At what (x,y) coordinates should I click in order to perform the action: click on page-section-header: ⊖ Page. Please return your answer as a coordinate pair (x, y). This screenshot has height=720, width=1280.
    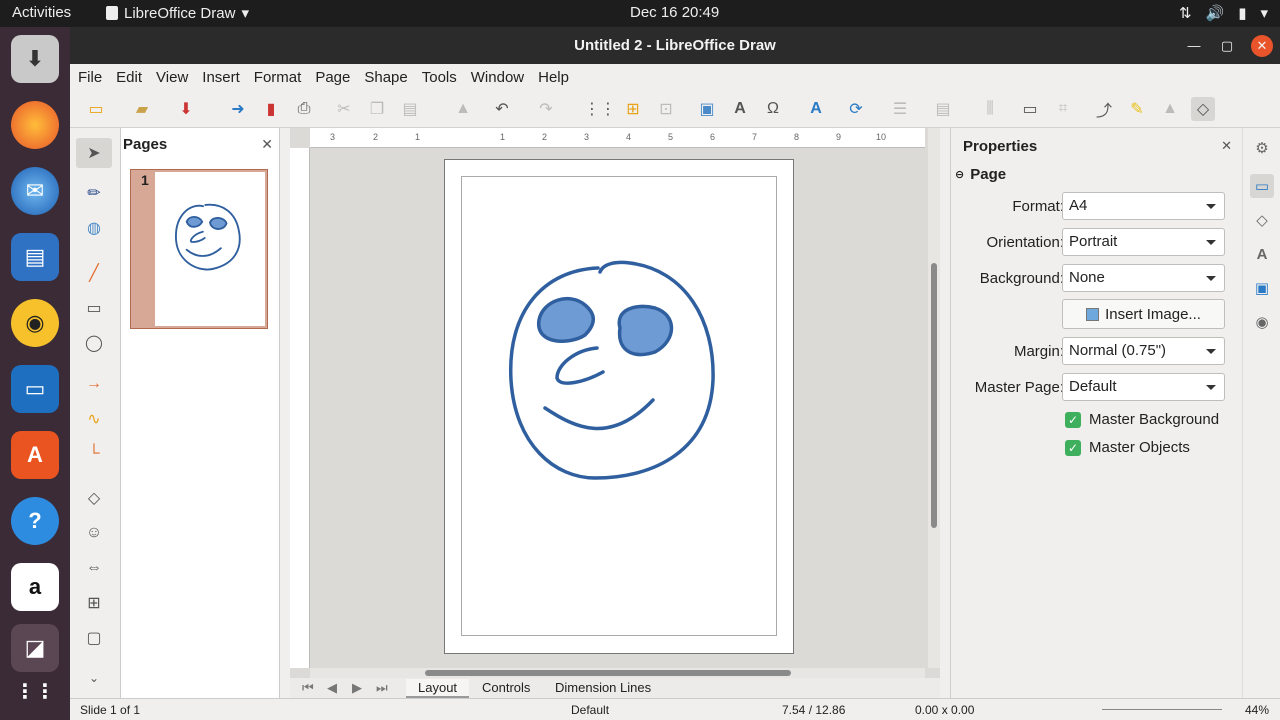
    Looking at the image, I should click on (980, 174).